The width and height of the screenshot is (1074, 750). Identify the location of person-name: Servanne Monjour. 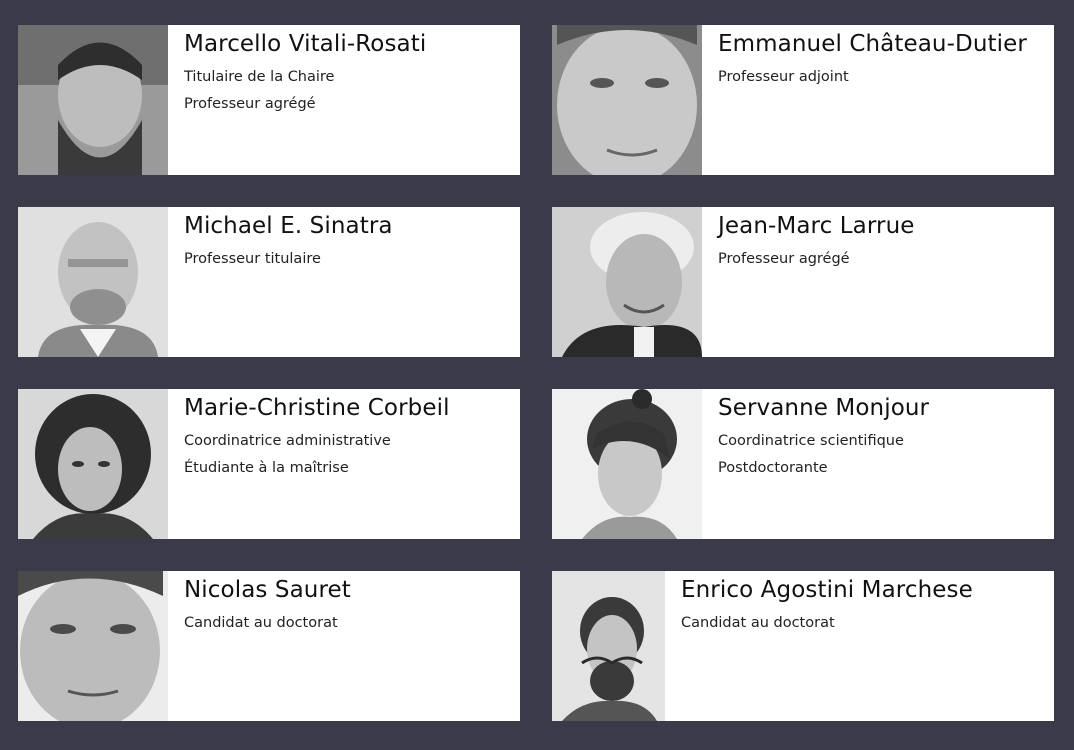
(823, 408).